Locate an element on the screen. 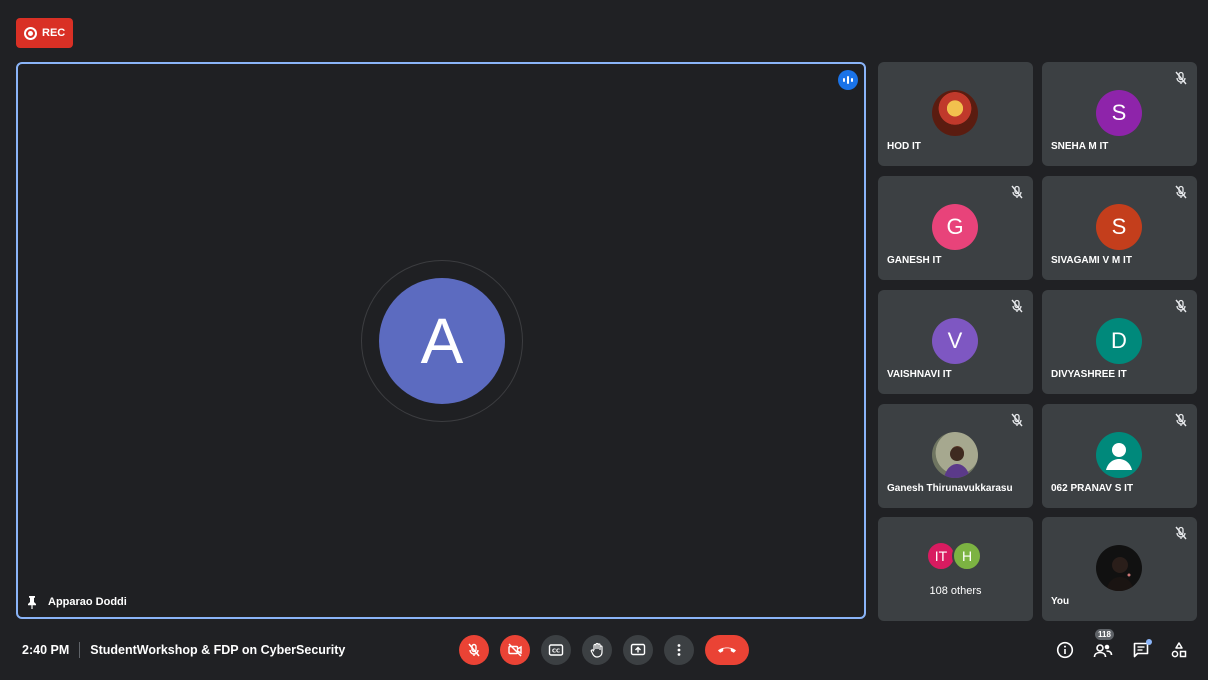 The image size is (1208, 680). captions-button: CC is located at coordinates (556, 650).